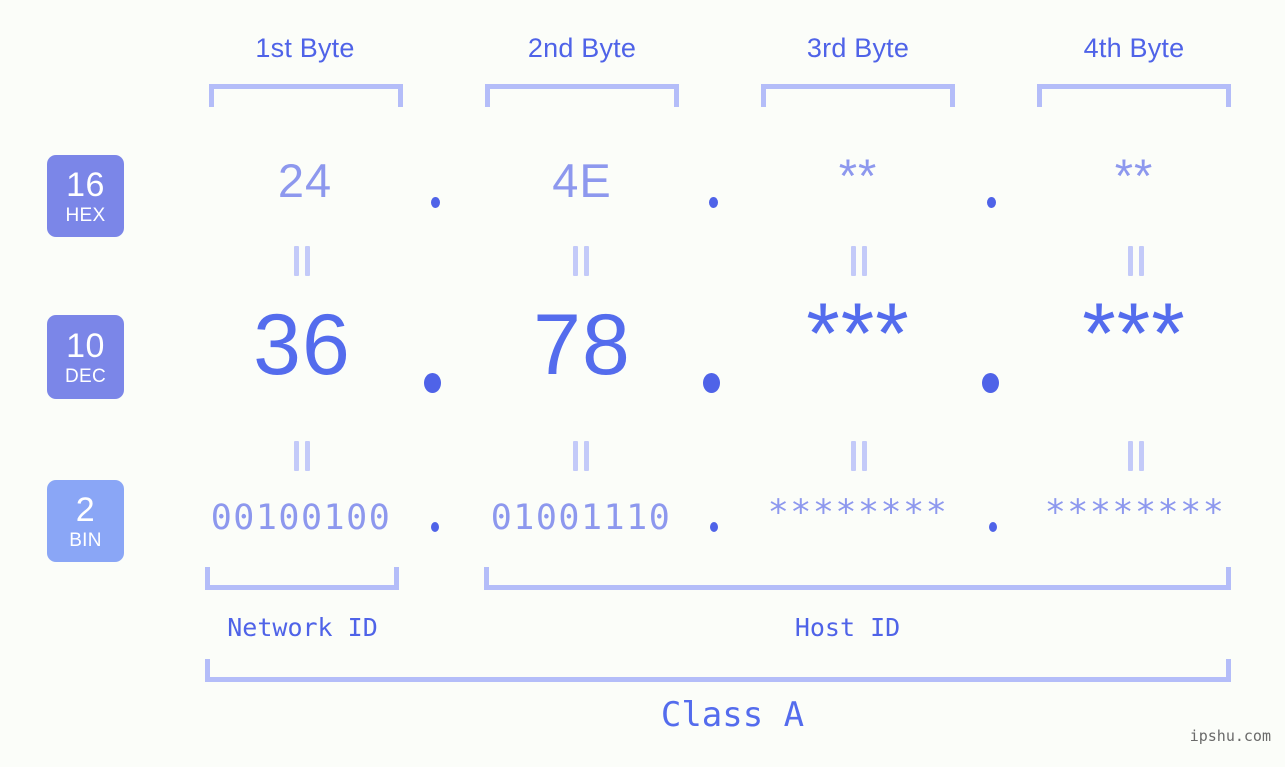 This screenshot has height=767, width=1285. I want to click on host-id-bracket, so click(857, 578).